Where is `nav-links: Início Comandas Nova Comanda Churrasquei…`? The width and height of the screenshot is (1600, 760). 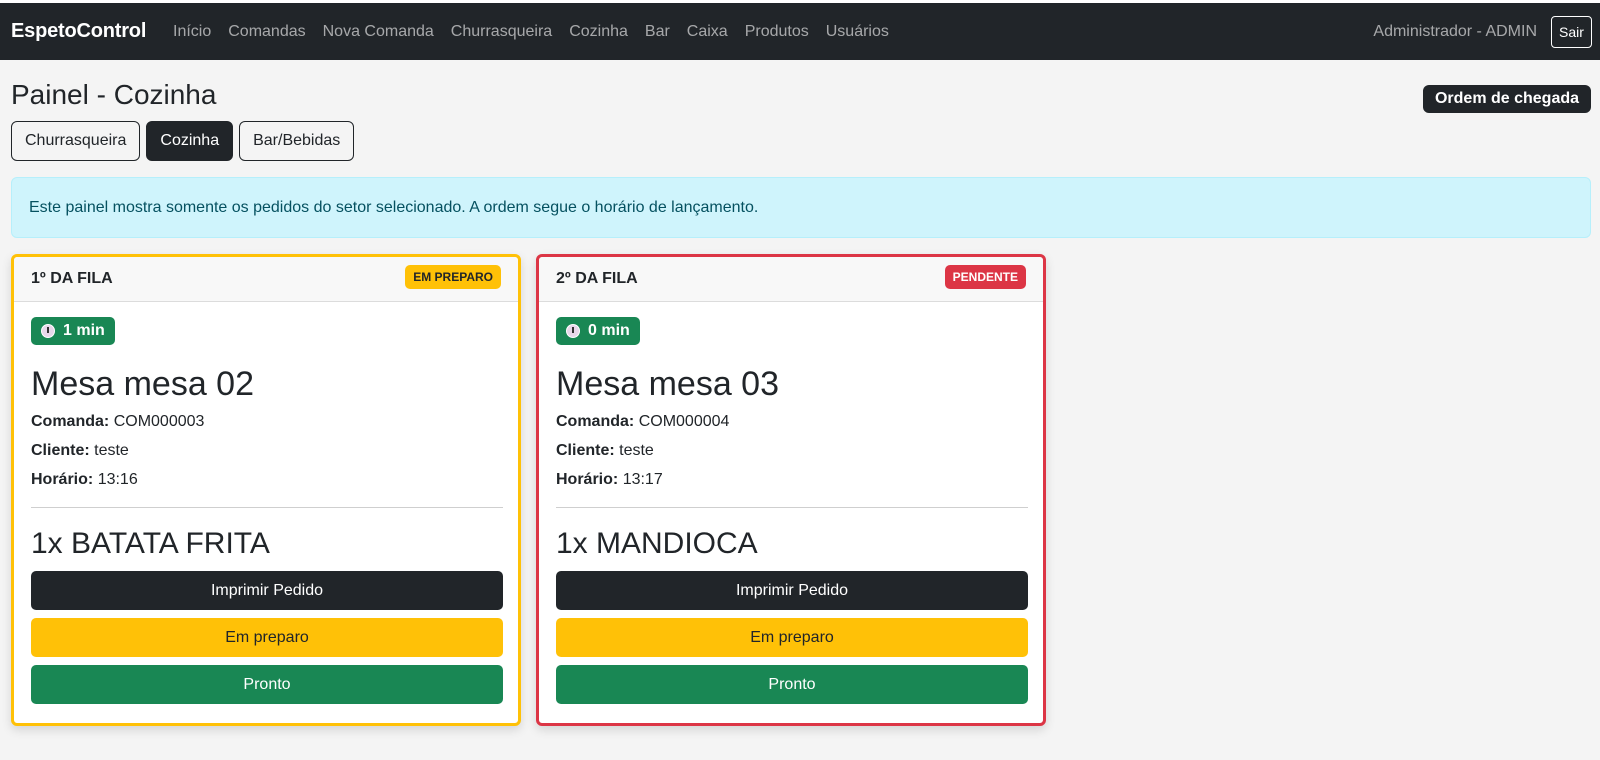 nav-links: Início Comandas Nova Comanda Churrasquei… is located at coordinates (539, 32).